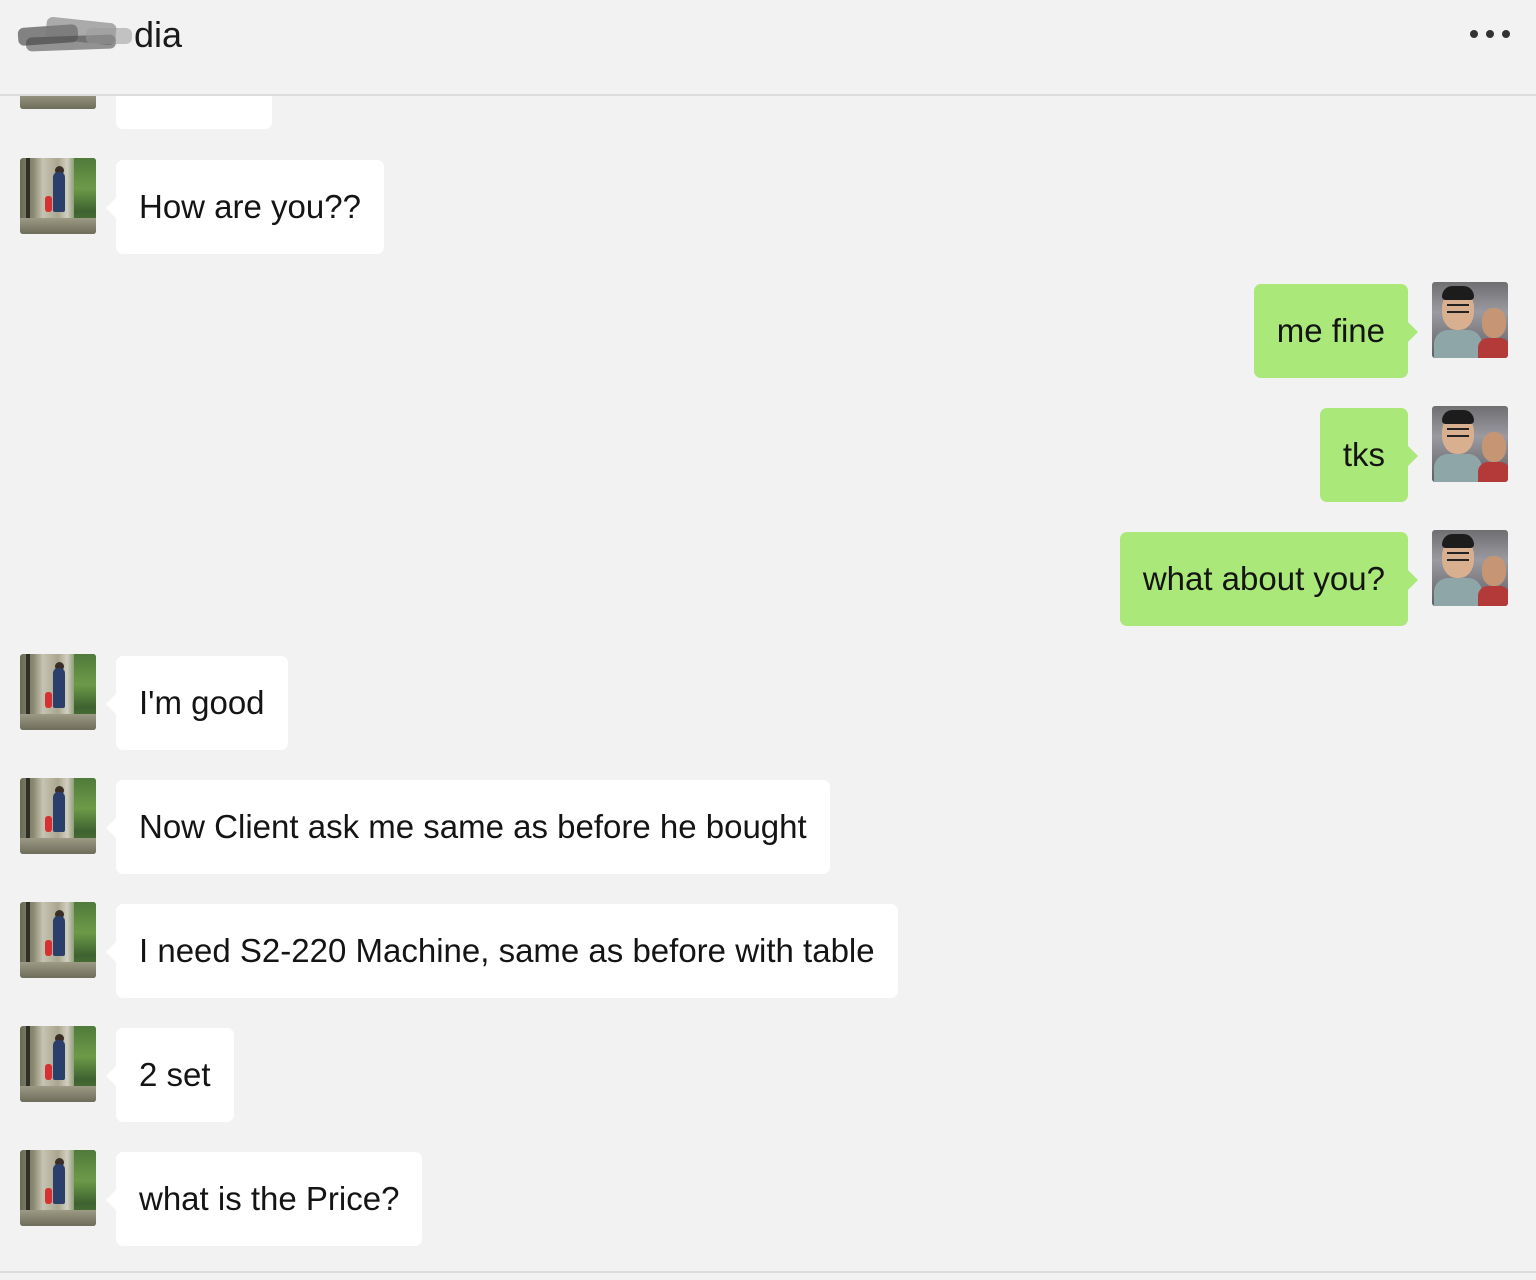 This screenshot has width=1536, height=1280. What do you see at coordinates (768, 1272) in the screenshot?
I see `divider` at bounding box center [768, 1272].